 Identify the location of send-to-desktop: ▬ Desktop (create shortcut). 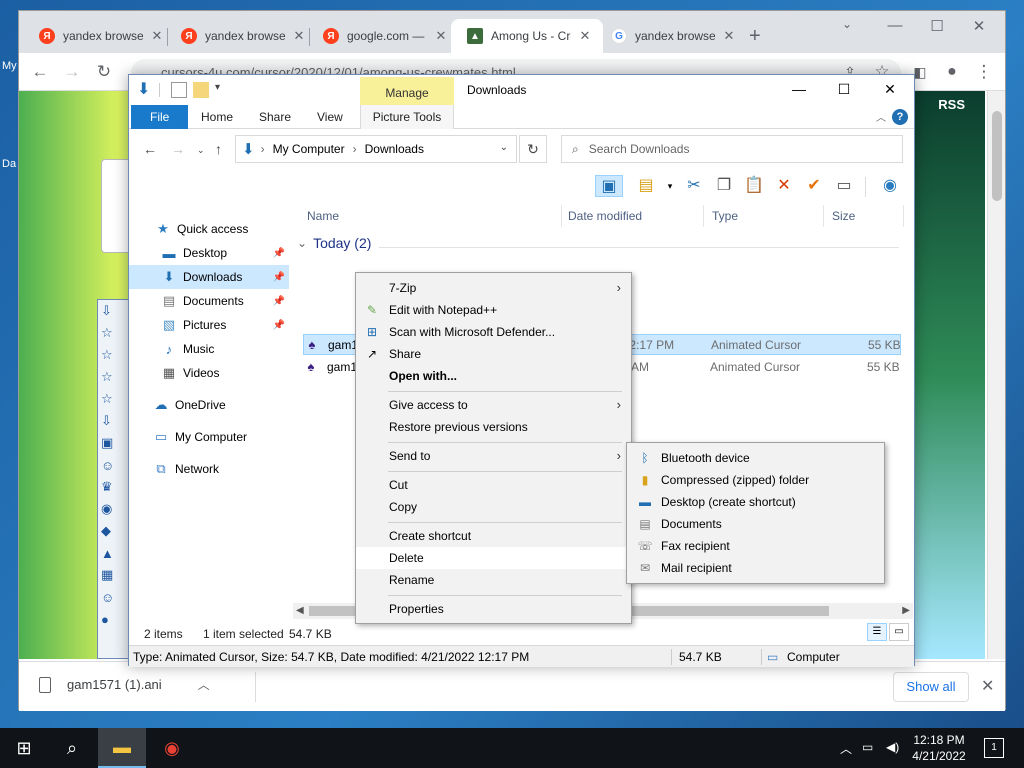
(755, 502).